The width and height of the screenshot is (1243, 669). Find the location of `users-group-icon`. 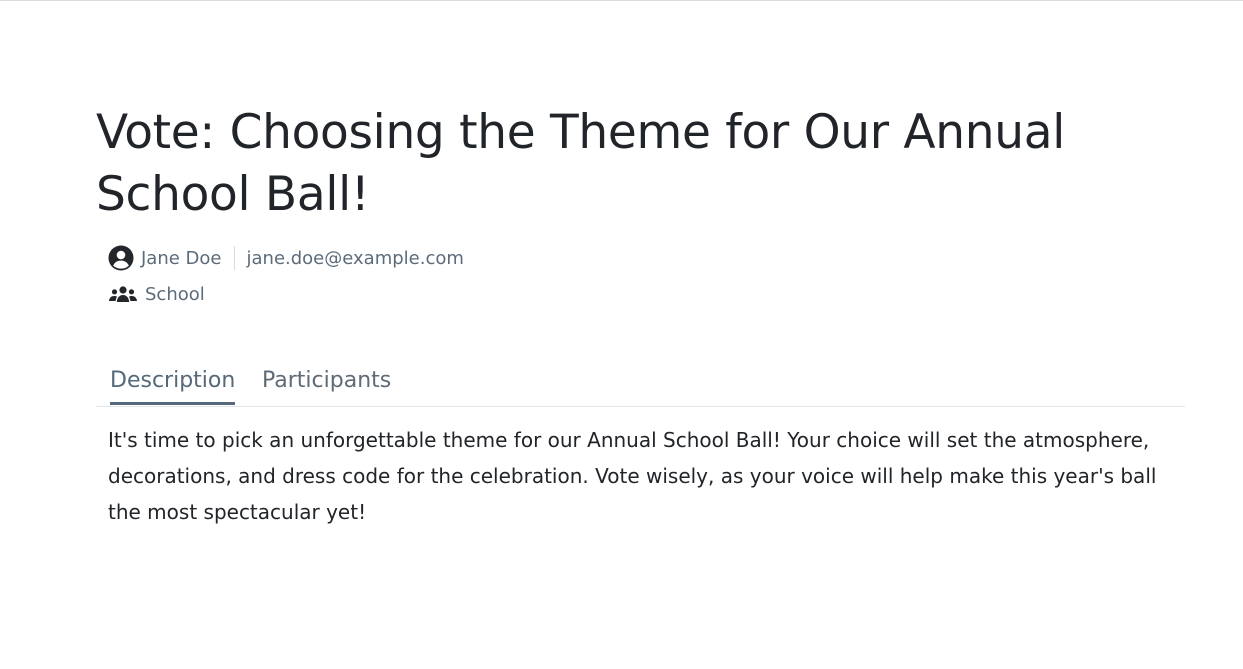

users-group-icon is located at coordinates (123, 294).